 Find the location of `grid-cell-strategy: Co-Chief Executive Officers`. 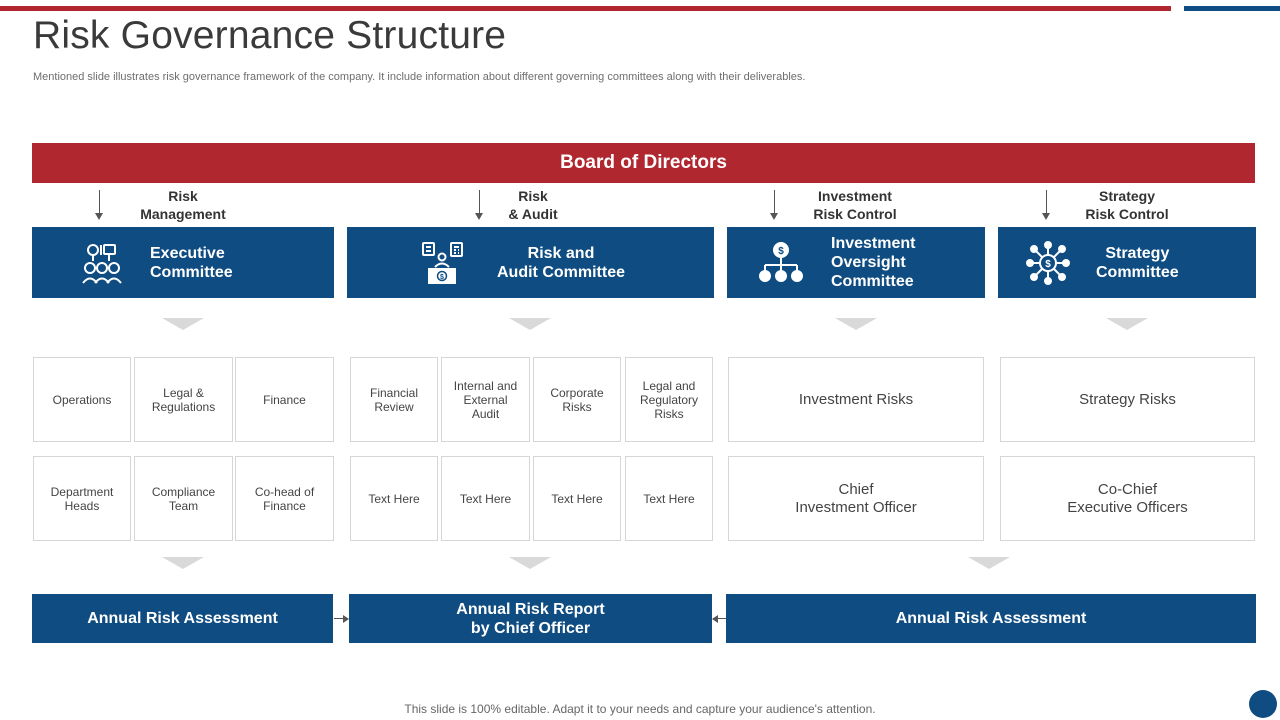

grid-cell-strategy: Co-Chief Executive Officers is located at coordinates (1127, 498).